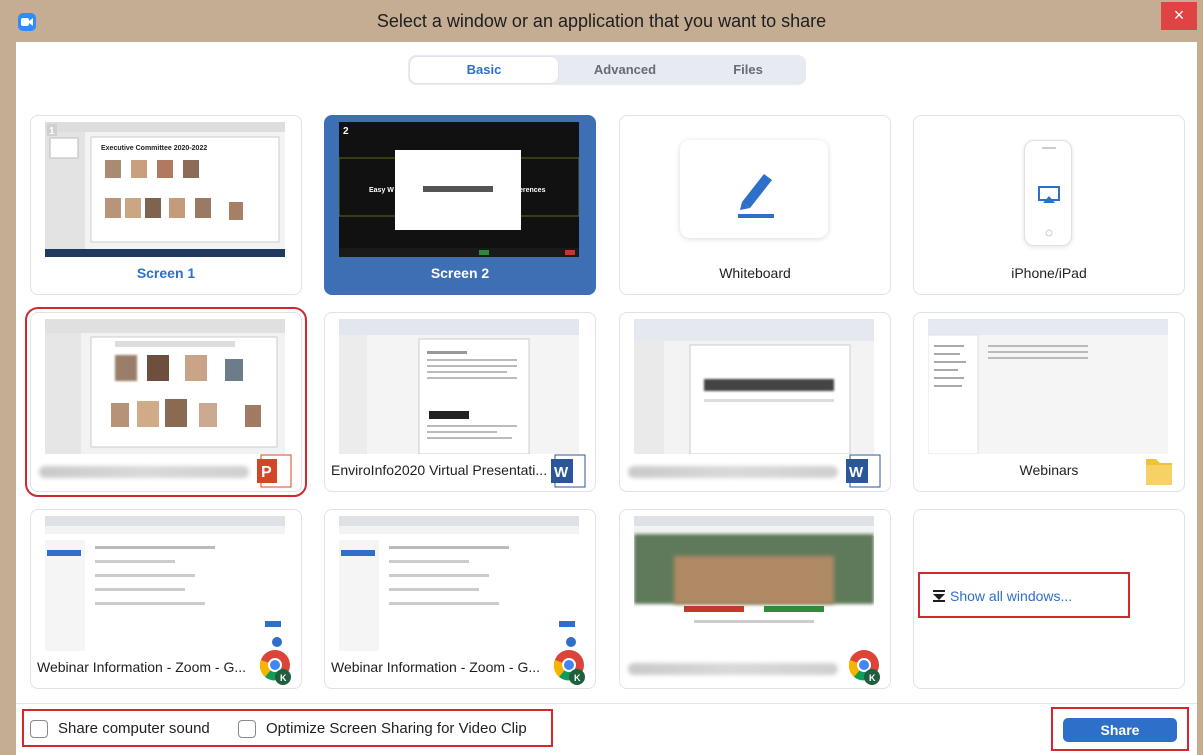  I want to click on close-button: ×, so click(1179, 16).